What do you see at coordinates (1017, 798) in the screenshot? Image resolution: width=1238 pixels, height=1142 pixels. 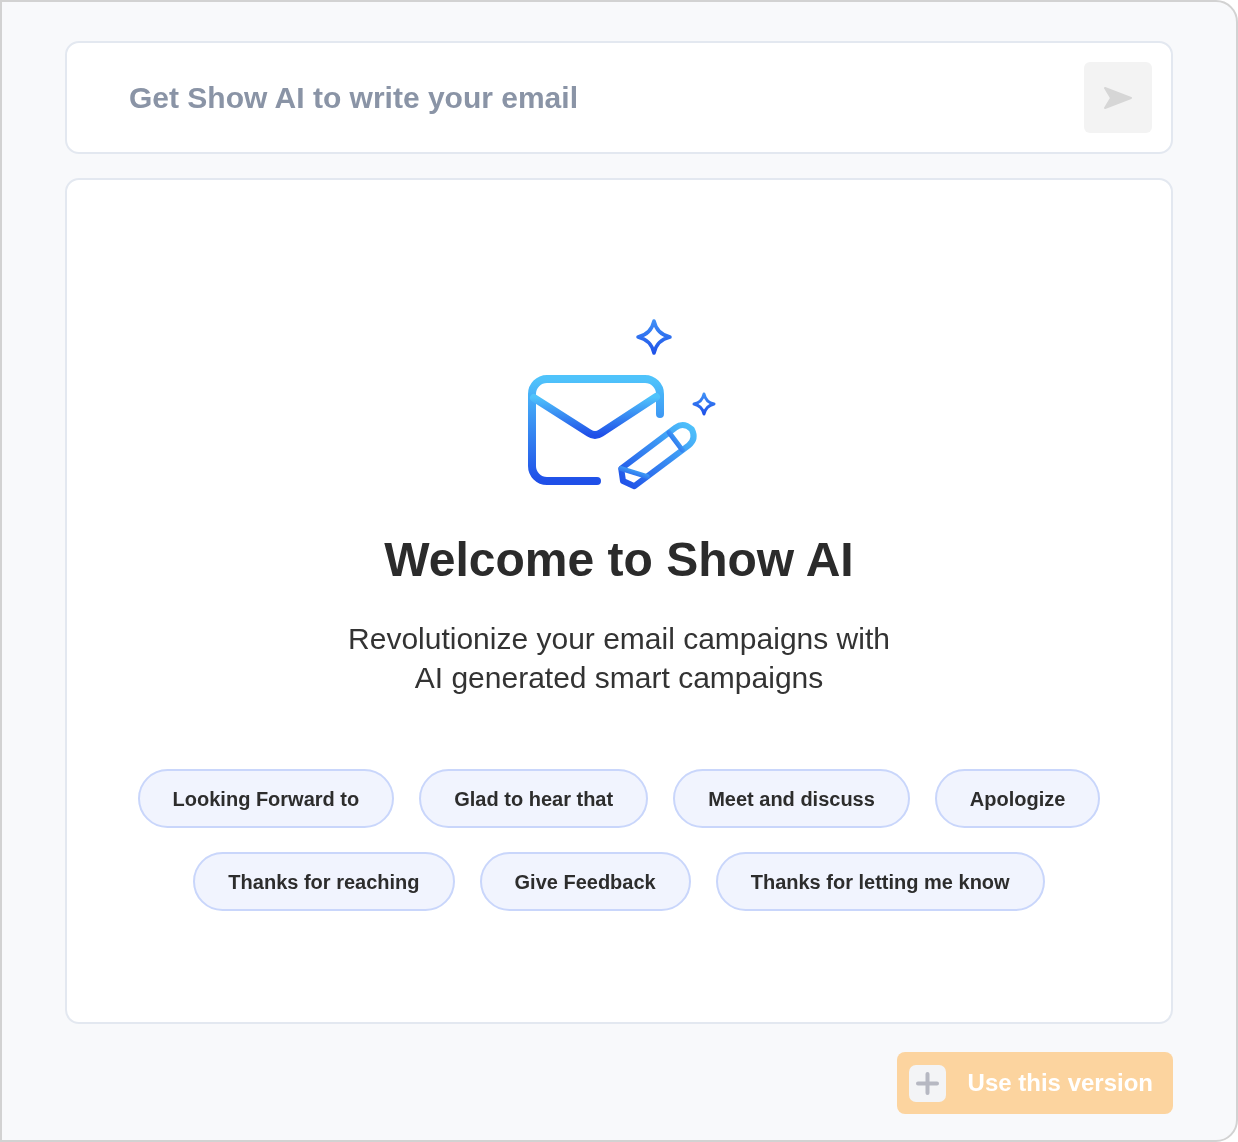 I see `suggestion-chip: Apologize` at bounding box center [1017, 798].